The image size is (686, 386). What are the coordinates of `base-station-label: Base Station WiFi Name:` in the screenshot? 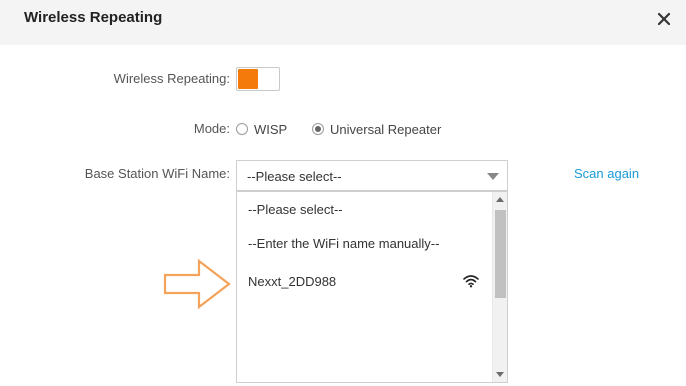 It's located at (157, 173).